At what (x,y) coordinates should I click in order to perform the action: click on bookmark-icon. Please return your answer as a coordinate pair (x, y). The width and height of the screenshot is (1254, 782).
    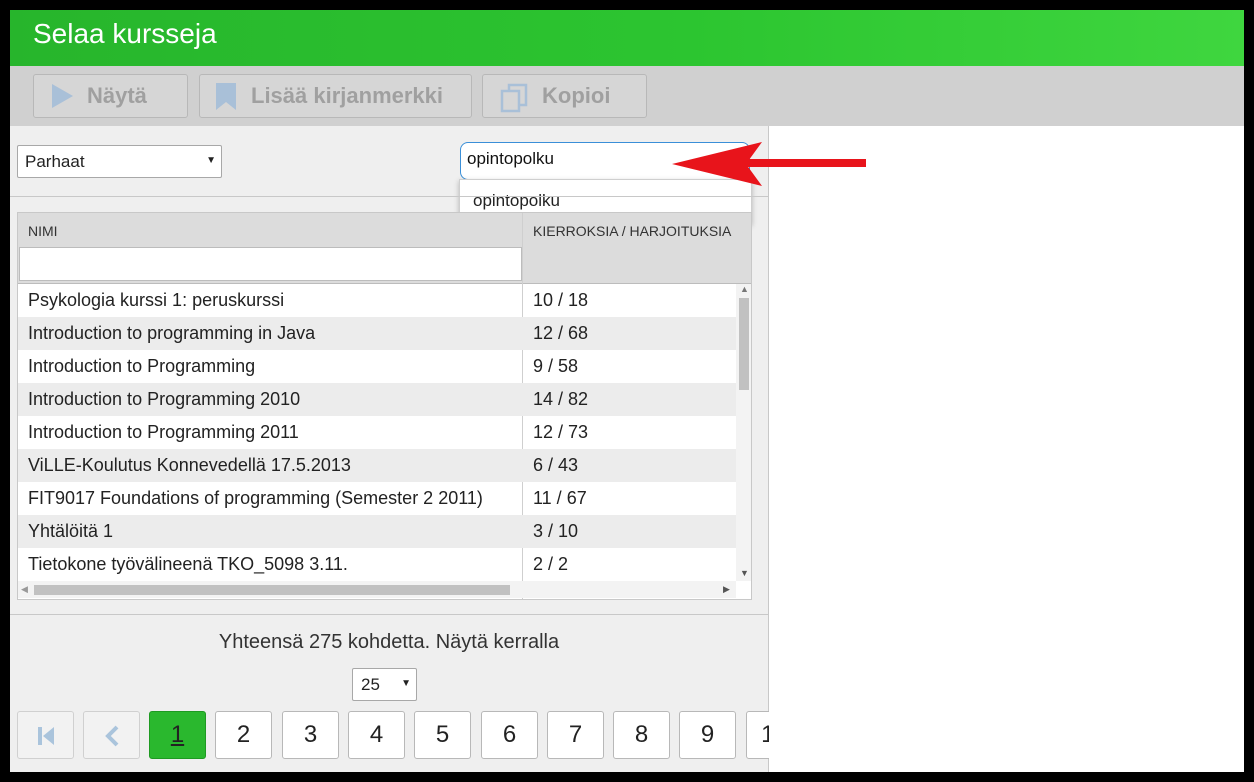
    Looking at the image, I should click on (226, 100).